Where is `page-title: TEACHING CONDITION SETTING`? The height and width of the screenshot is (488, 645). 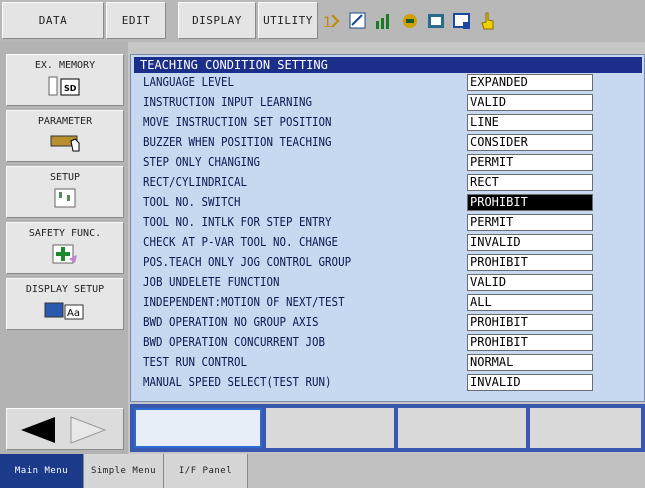 page-title: TEACHING CONDITION SETTING is located at coordinates (388, 65).